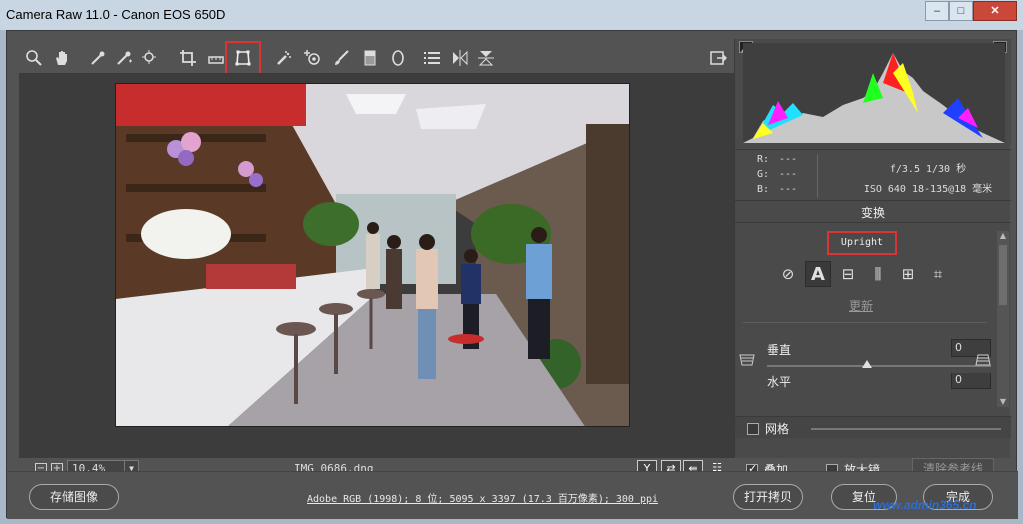 This screenshot has width=1023, height=524. What do you see at coordinates (62, 58) in the screenshot?
I see `hand-tool-icon` at bounding box center [62, 58].